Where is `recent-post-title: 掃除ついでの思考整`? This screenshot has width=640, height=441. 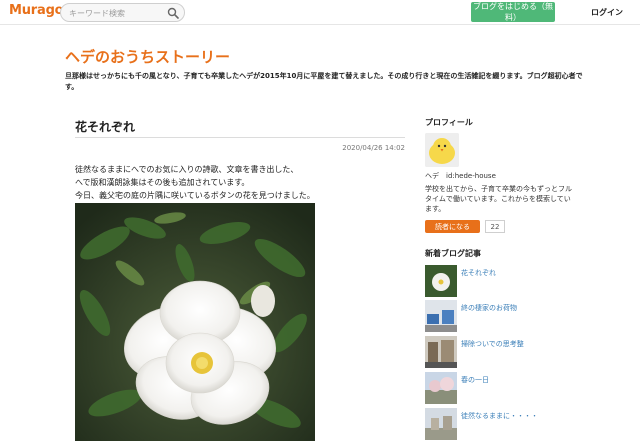 recent-post-title: 掃除ついでの思考整 is located at coordinates (492, 344).